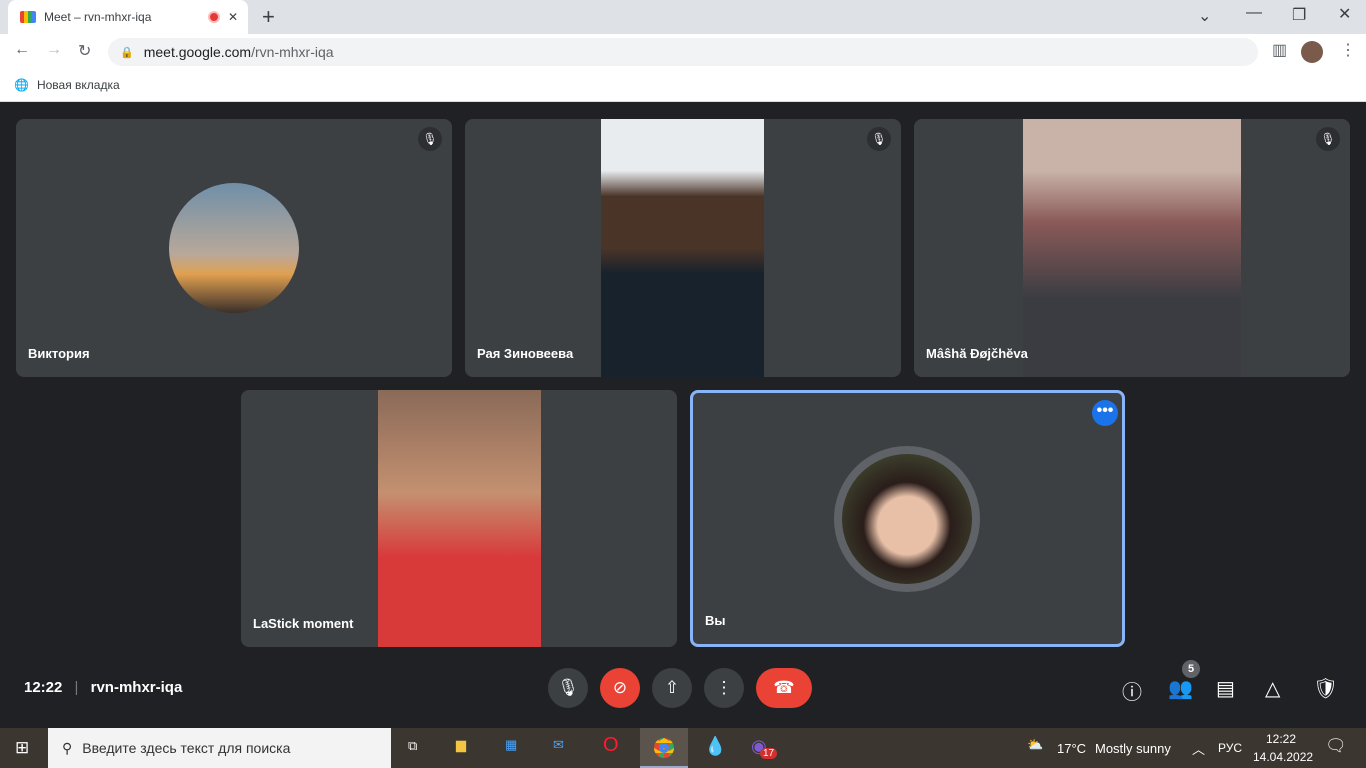 The width and height of the screenshot is (1366, 768). Describe the element at coordinates (186, 748) in the screenshot. I see `search-placeholder: Введите здесь текст для поиска` at that location.